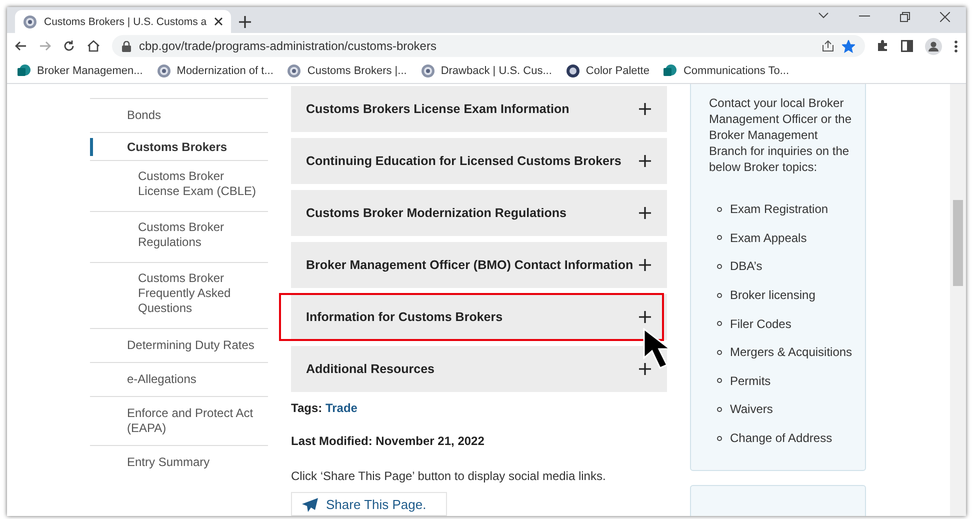 The height and width of the screenshot is (519, 973). Describe the element at coordinates (657, 348) in the screenshot. I see `cursor-icon` at that location.